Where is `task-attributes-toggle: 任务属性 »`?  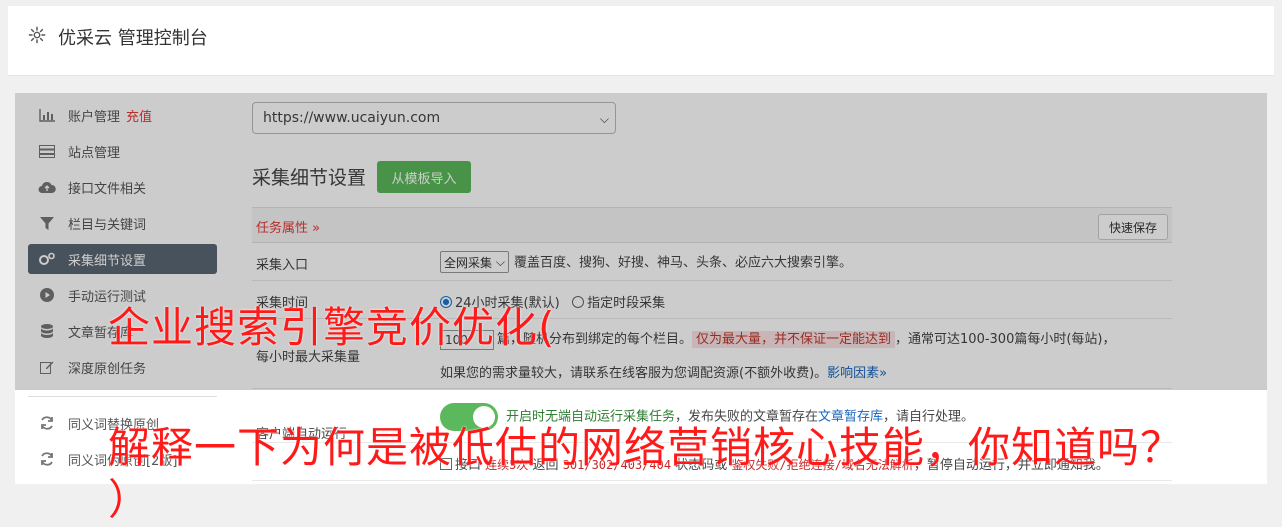 task-attributes-toggle: 任务属性 » is located at coordinates (288, 226).